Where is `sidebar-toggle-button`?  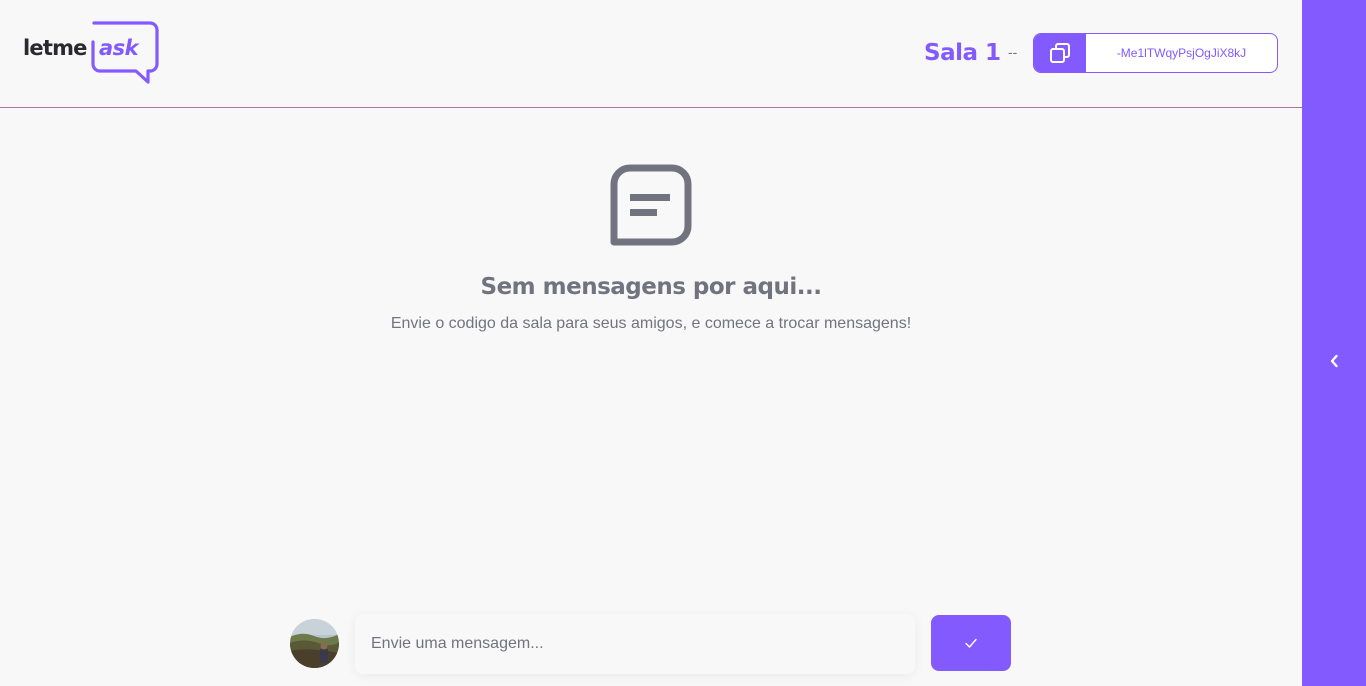
sidebar-toggle-button is located at coordinates (1334, 361).